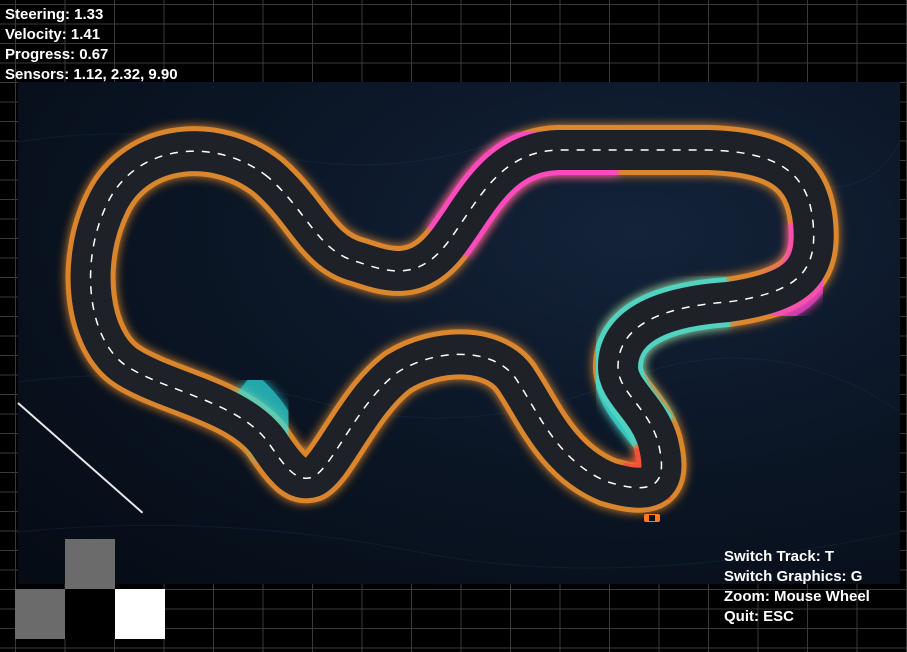 The height and width of the screenshot is (652, 907). I want to click on action-down-indicator, so click(90, 614).